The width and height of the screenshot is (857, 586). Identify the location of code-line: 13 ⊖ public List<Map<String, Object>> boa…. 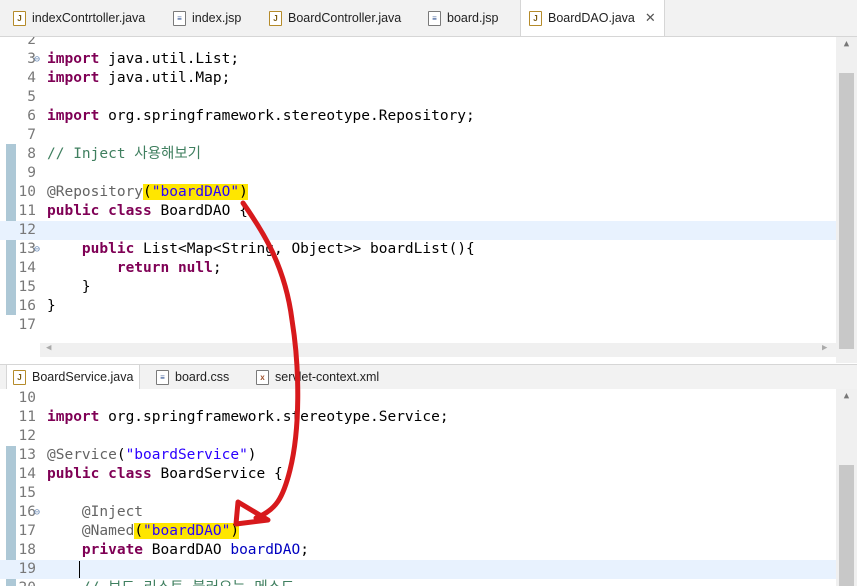
(246, 249).